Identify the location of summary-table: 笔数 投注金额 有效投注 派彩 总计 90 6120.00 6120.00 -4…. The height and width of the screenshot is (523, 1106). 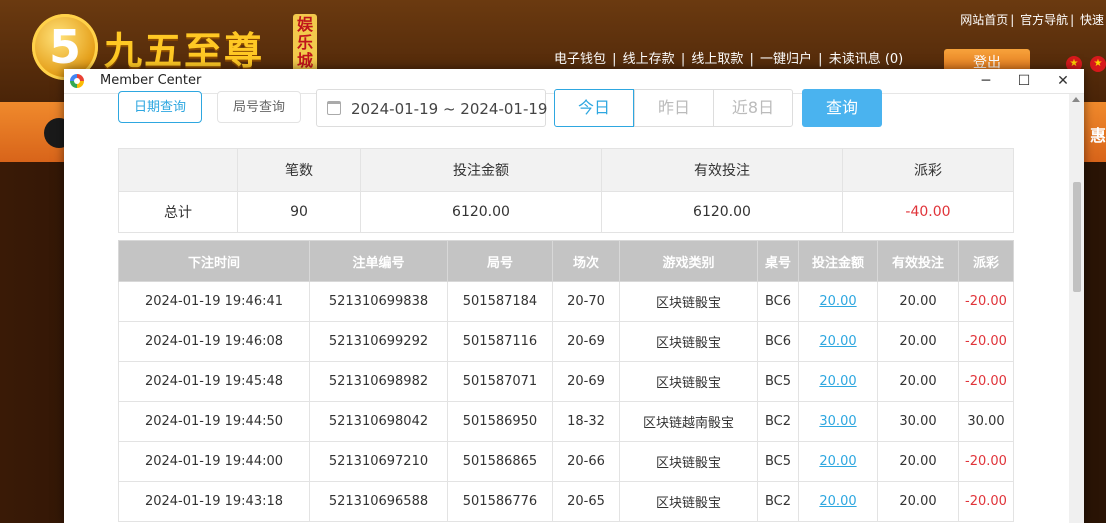
(566, 190).